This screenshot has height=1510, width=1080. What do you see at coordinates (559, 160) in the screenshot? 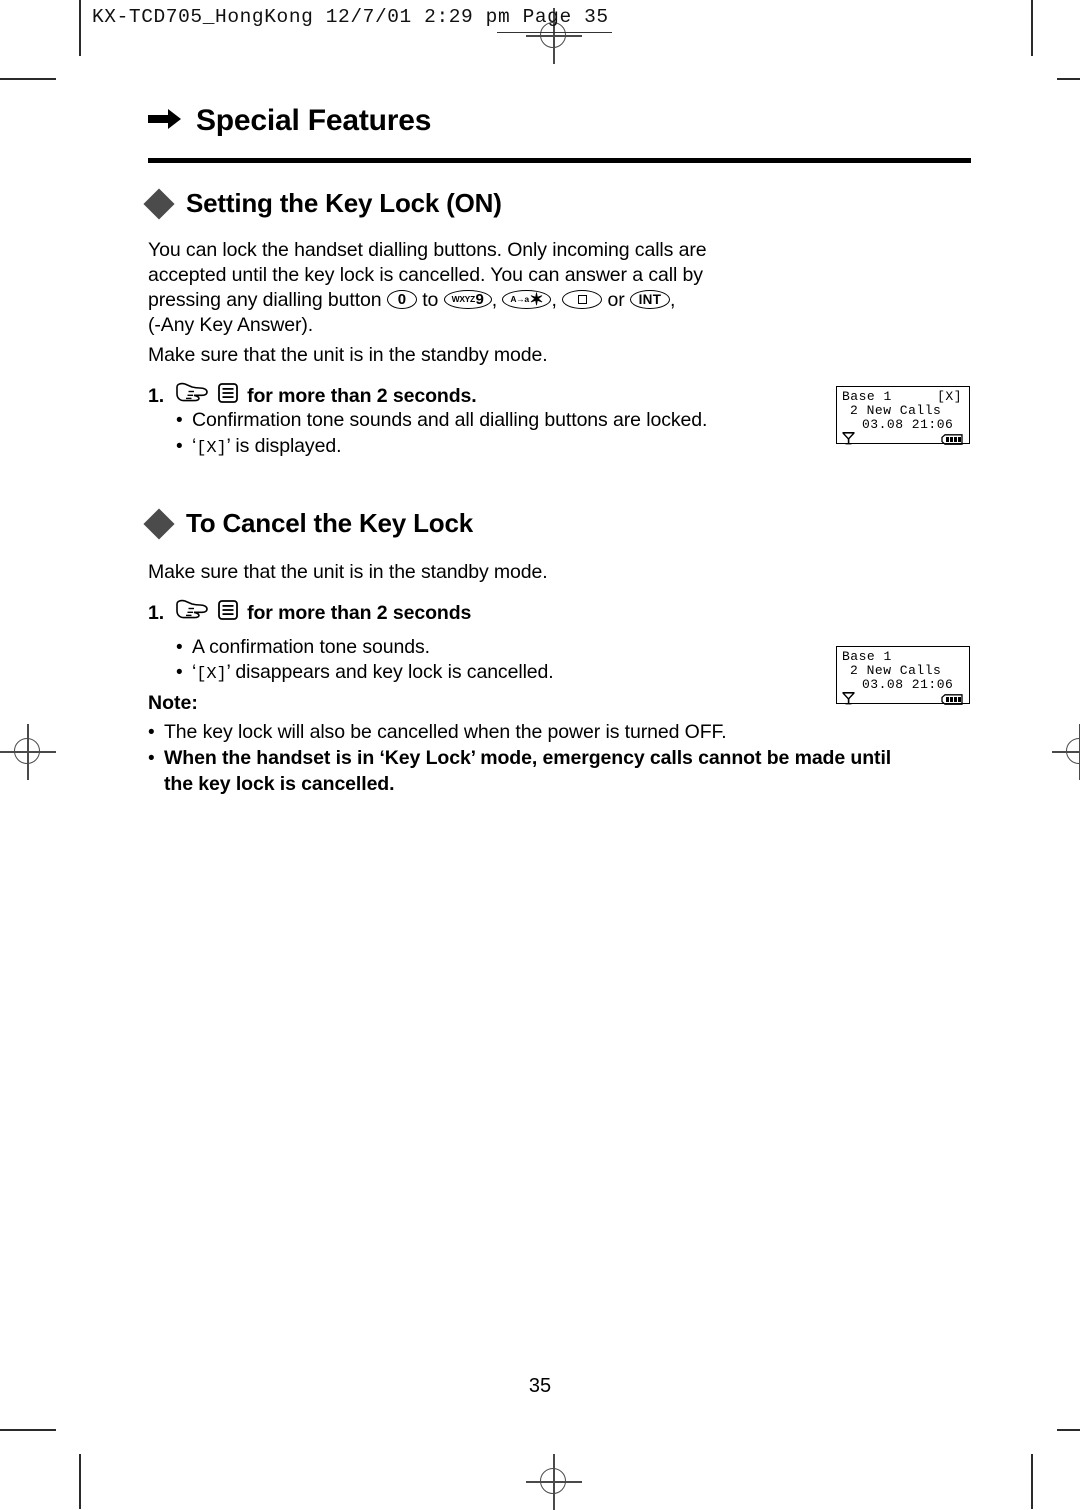
I see `chapter-rule` at bounding box center [559, 160].